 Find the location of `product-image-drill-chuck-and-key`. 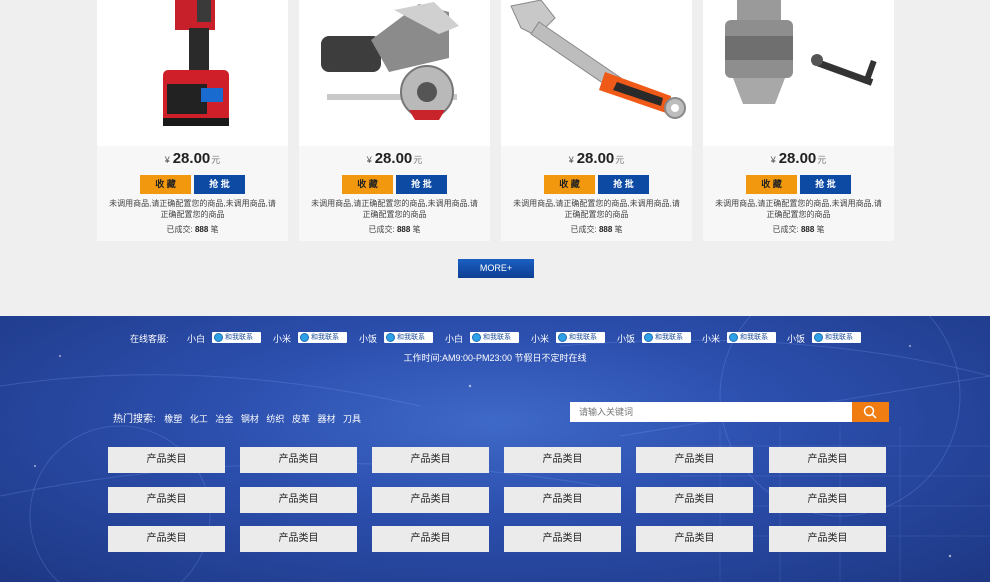

product-image-drill-chuck-and-key is located at coordinates (798, 73).